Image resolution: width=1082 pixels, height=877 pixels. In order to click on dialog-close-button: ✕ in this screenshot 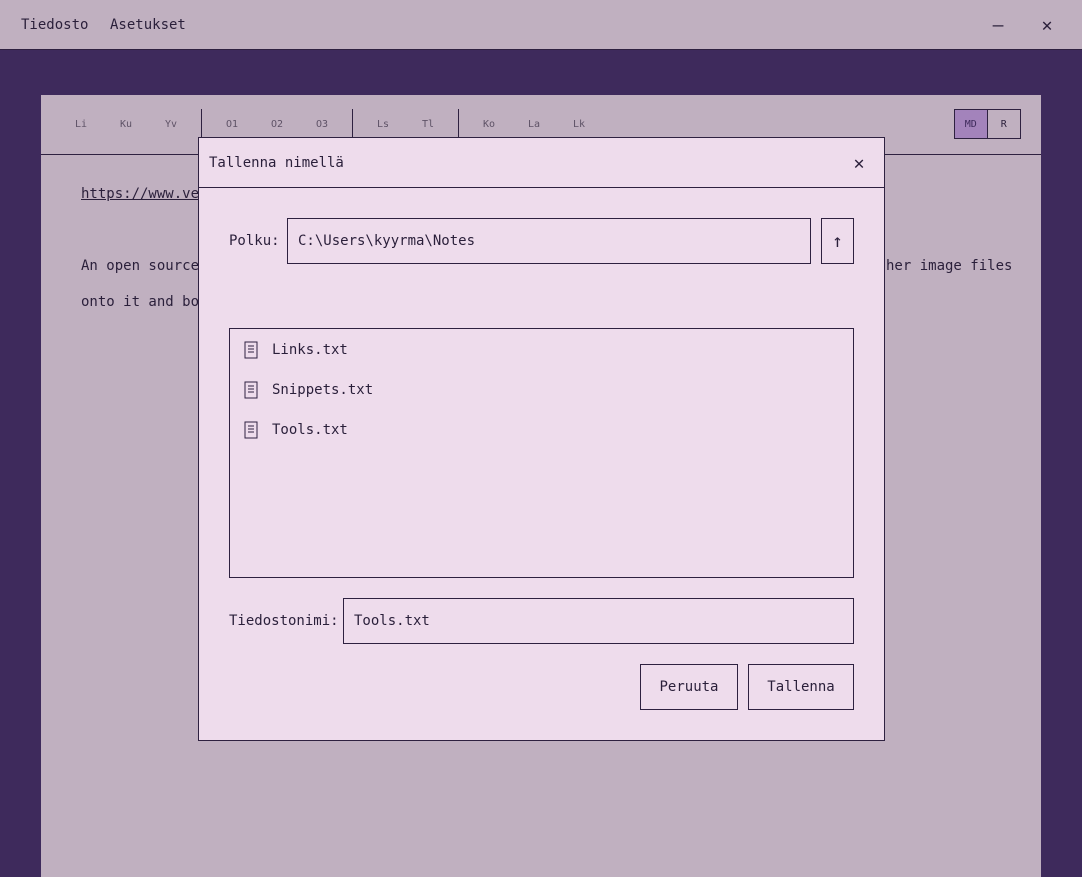, I will do `click(859, 163)`.